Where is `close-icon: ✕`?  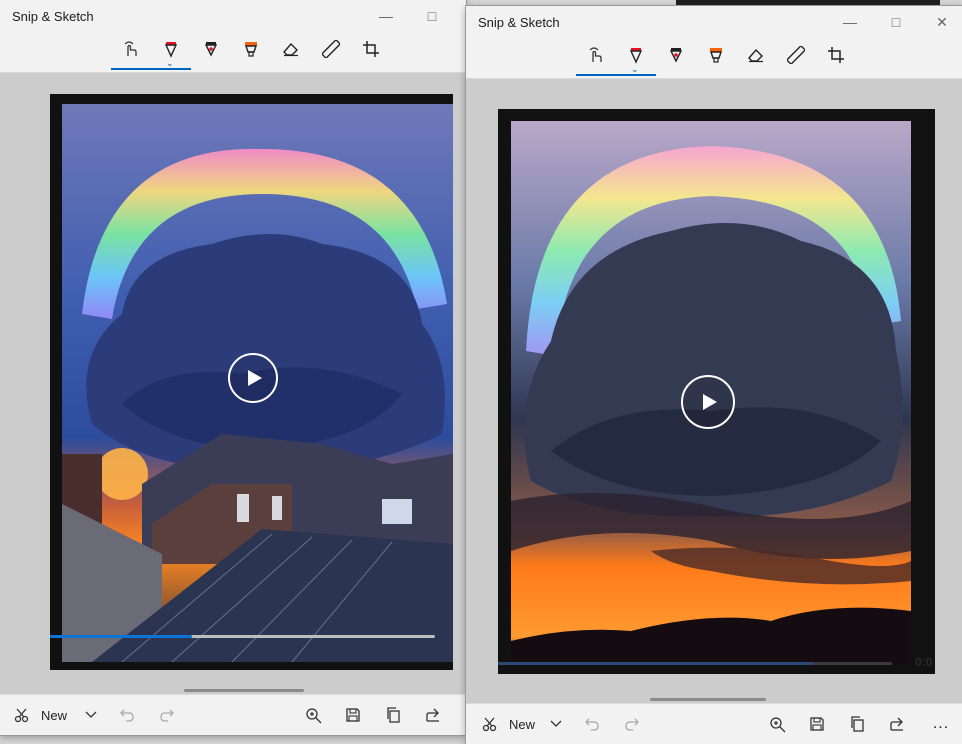
close-icon: ✕ is located at coordinates (942, 22).